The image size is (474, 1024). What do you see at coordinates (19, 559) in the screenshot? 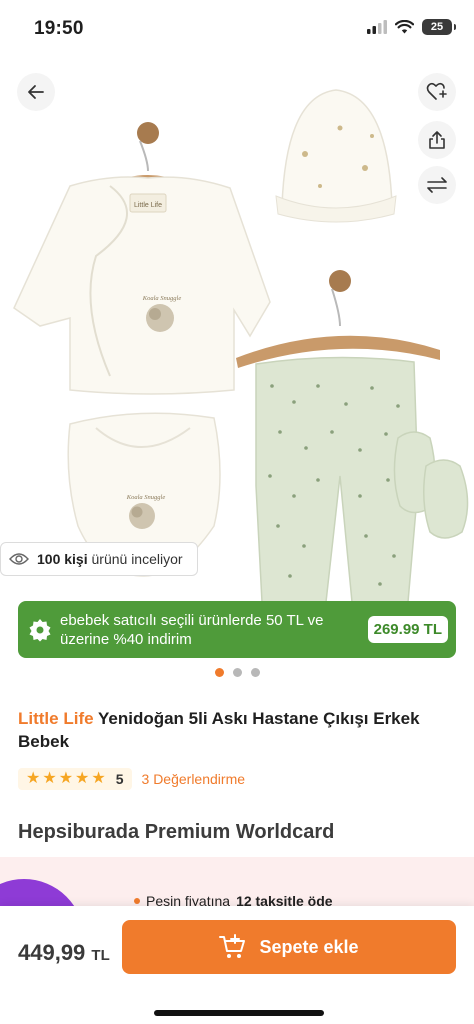
I see `eye-icon` at bounding box center [19, 559].